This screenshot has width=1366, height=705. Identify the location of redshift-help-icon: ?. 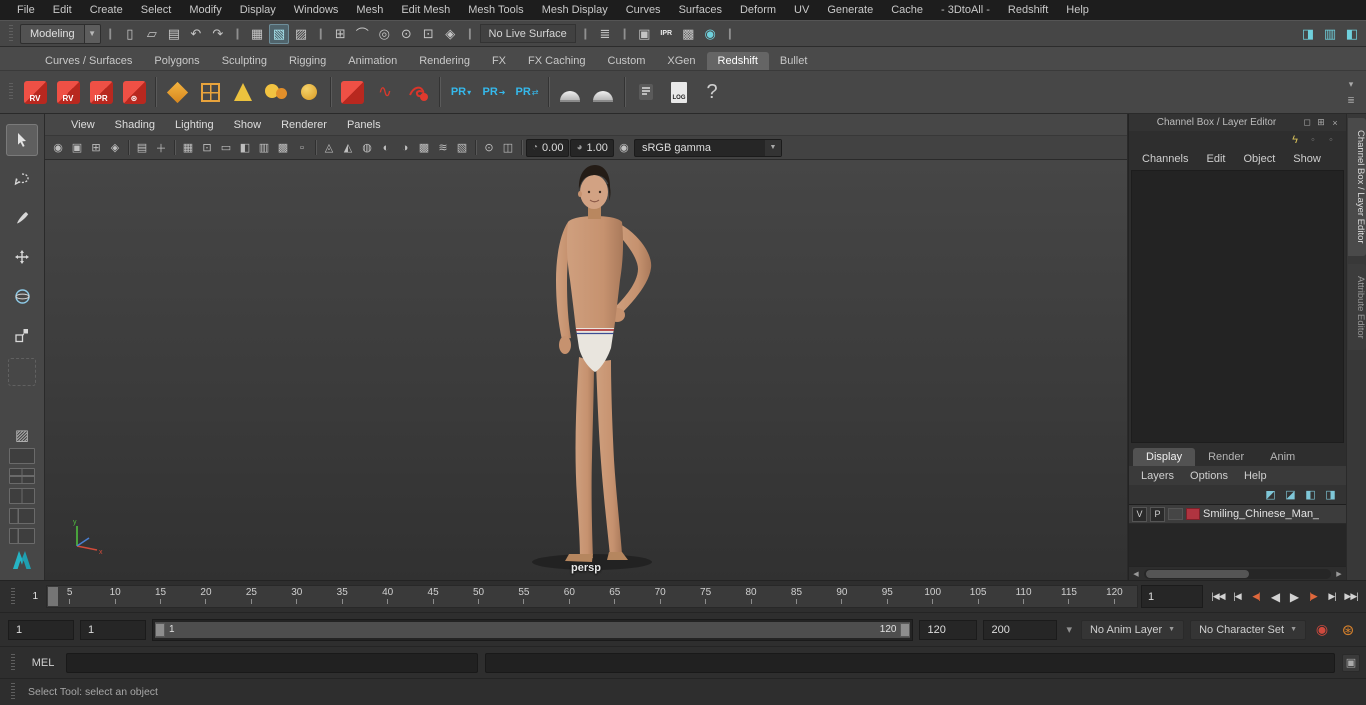
(712, 92).